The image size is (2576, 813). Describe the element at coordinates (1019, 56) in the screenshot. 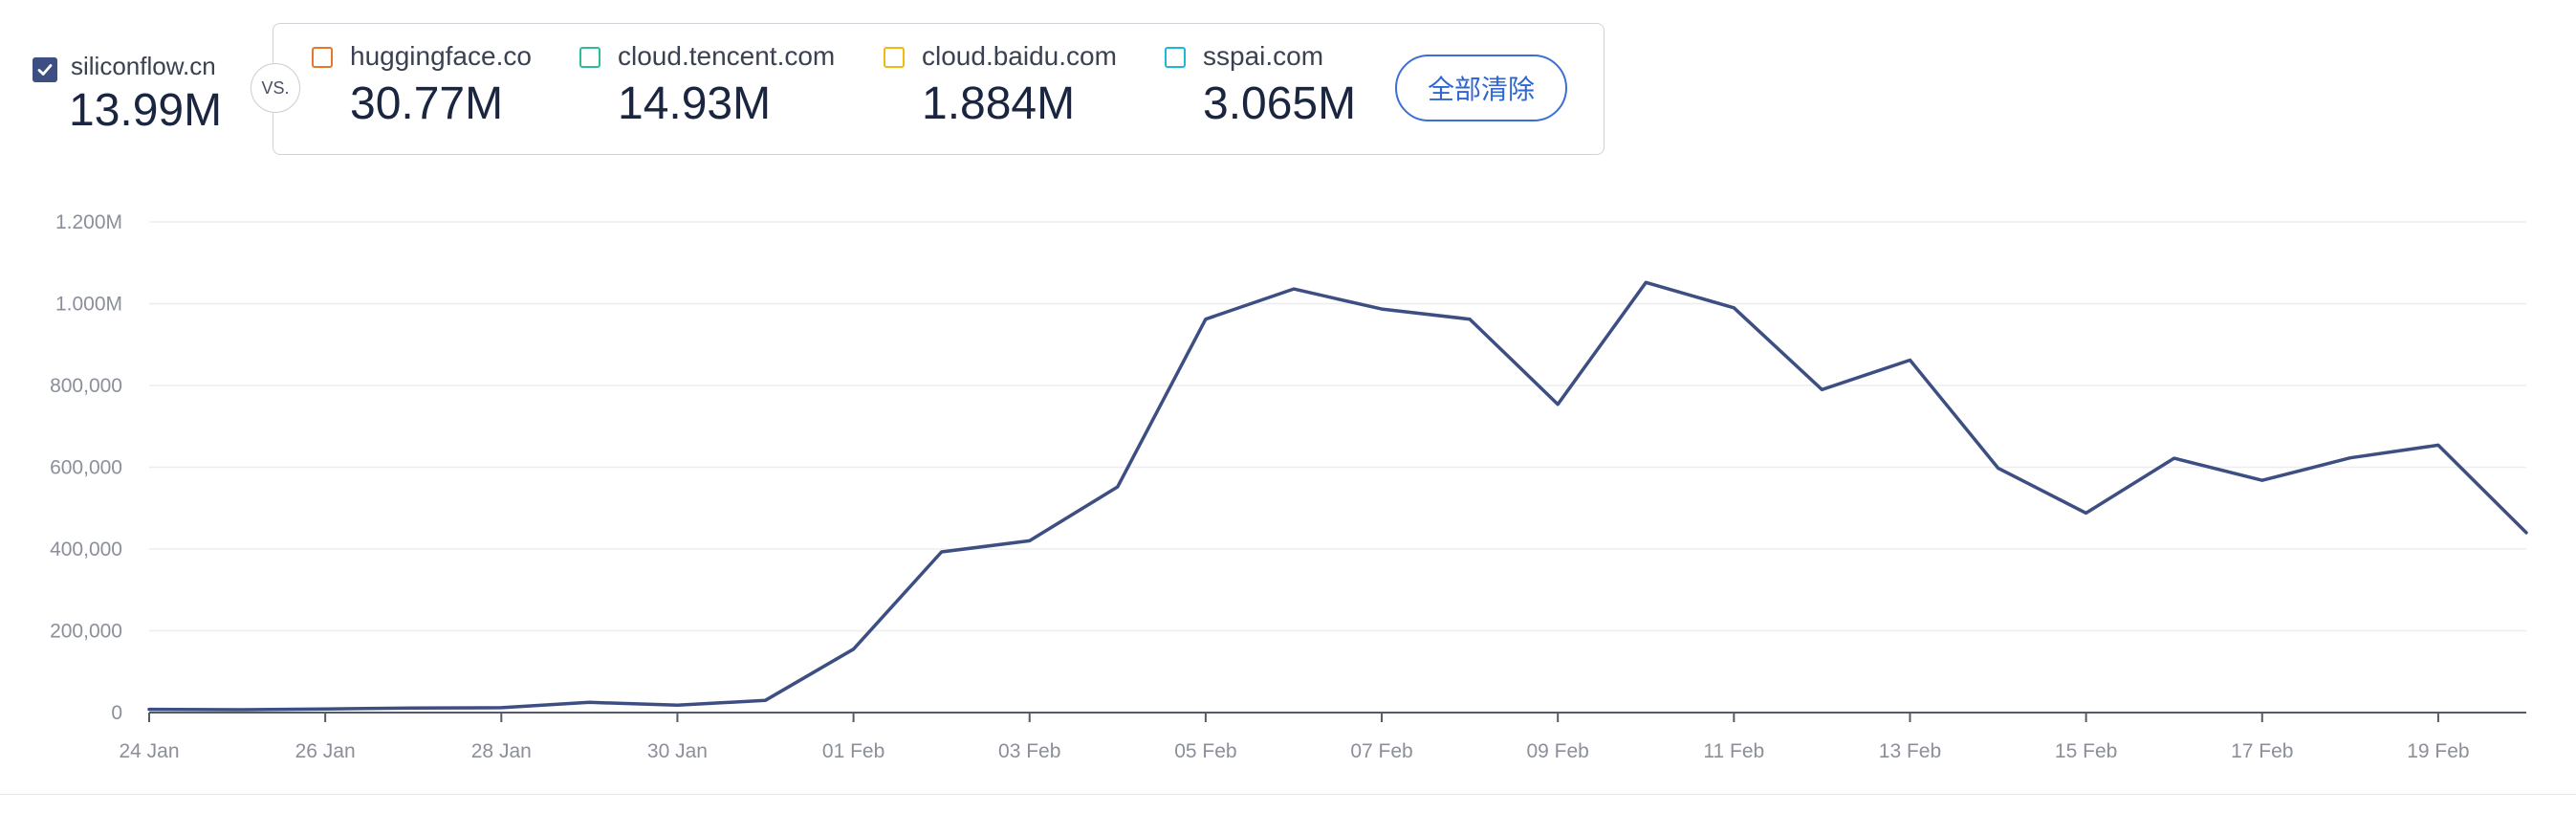

I see `competitor-domain-name: cloud.baidu.com` at that location.